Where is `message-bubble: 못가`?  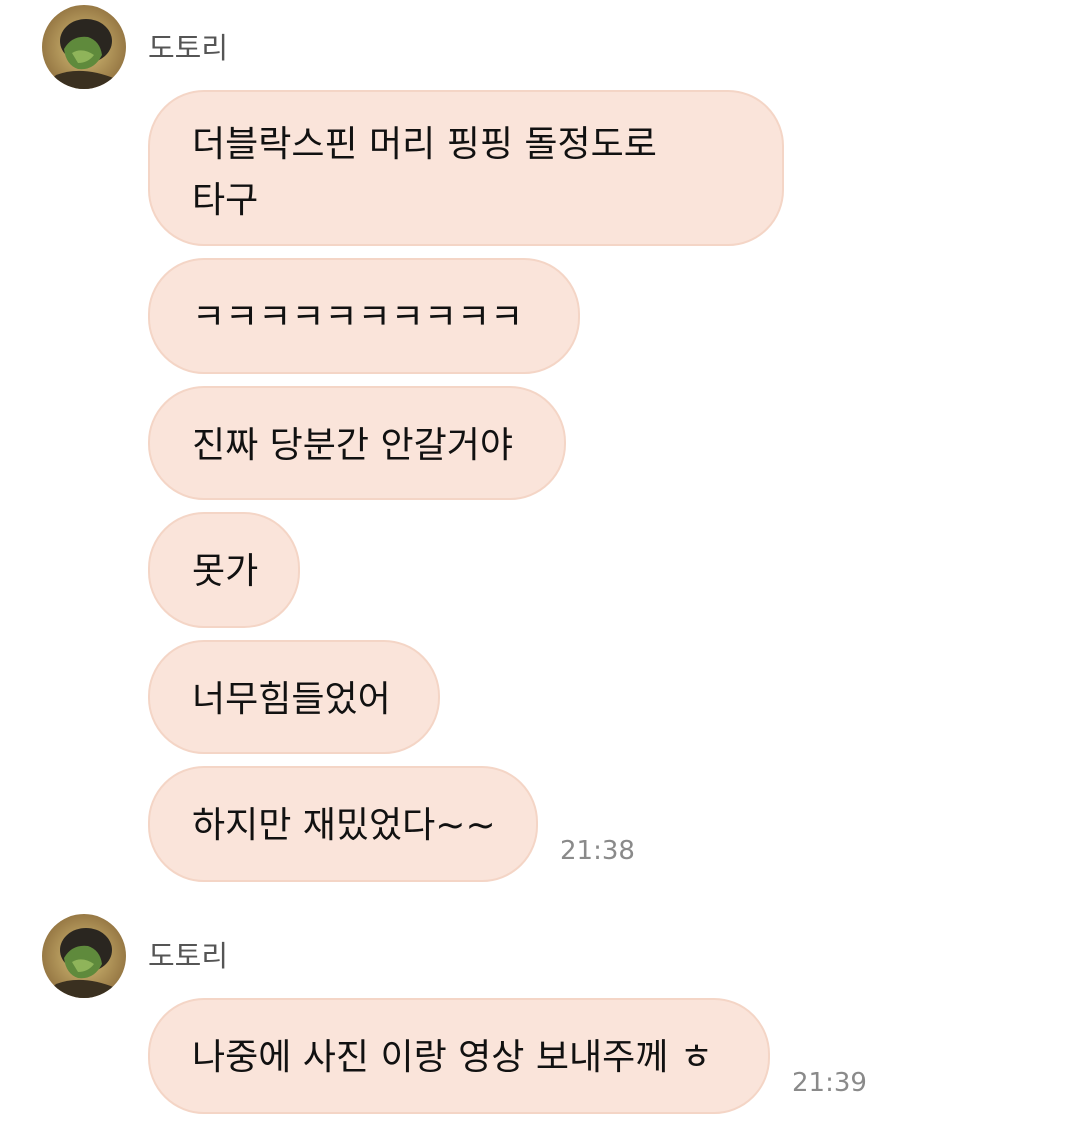 message-bubble: 못가 is located at coordinates (224, 570).